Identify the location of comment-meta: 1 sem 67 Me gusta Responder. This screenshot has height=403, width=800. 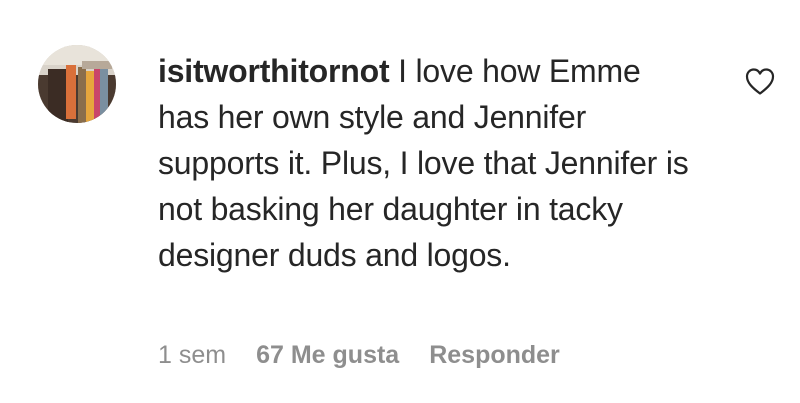
(359, 355).